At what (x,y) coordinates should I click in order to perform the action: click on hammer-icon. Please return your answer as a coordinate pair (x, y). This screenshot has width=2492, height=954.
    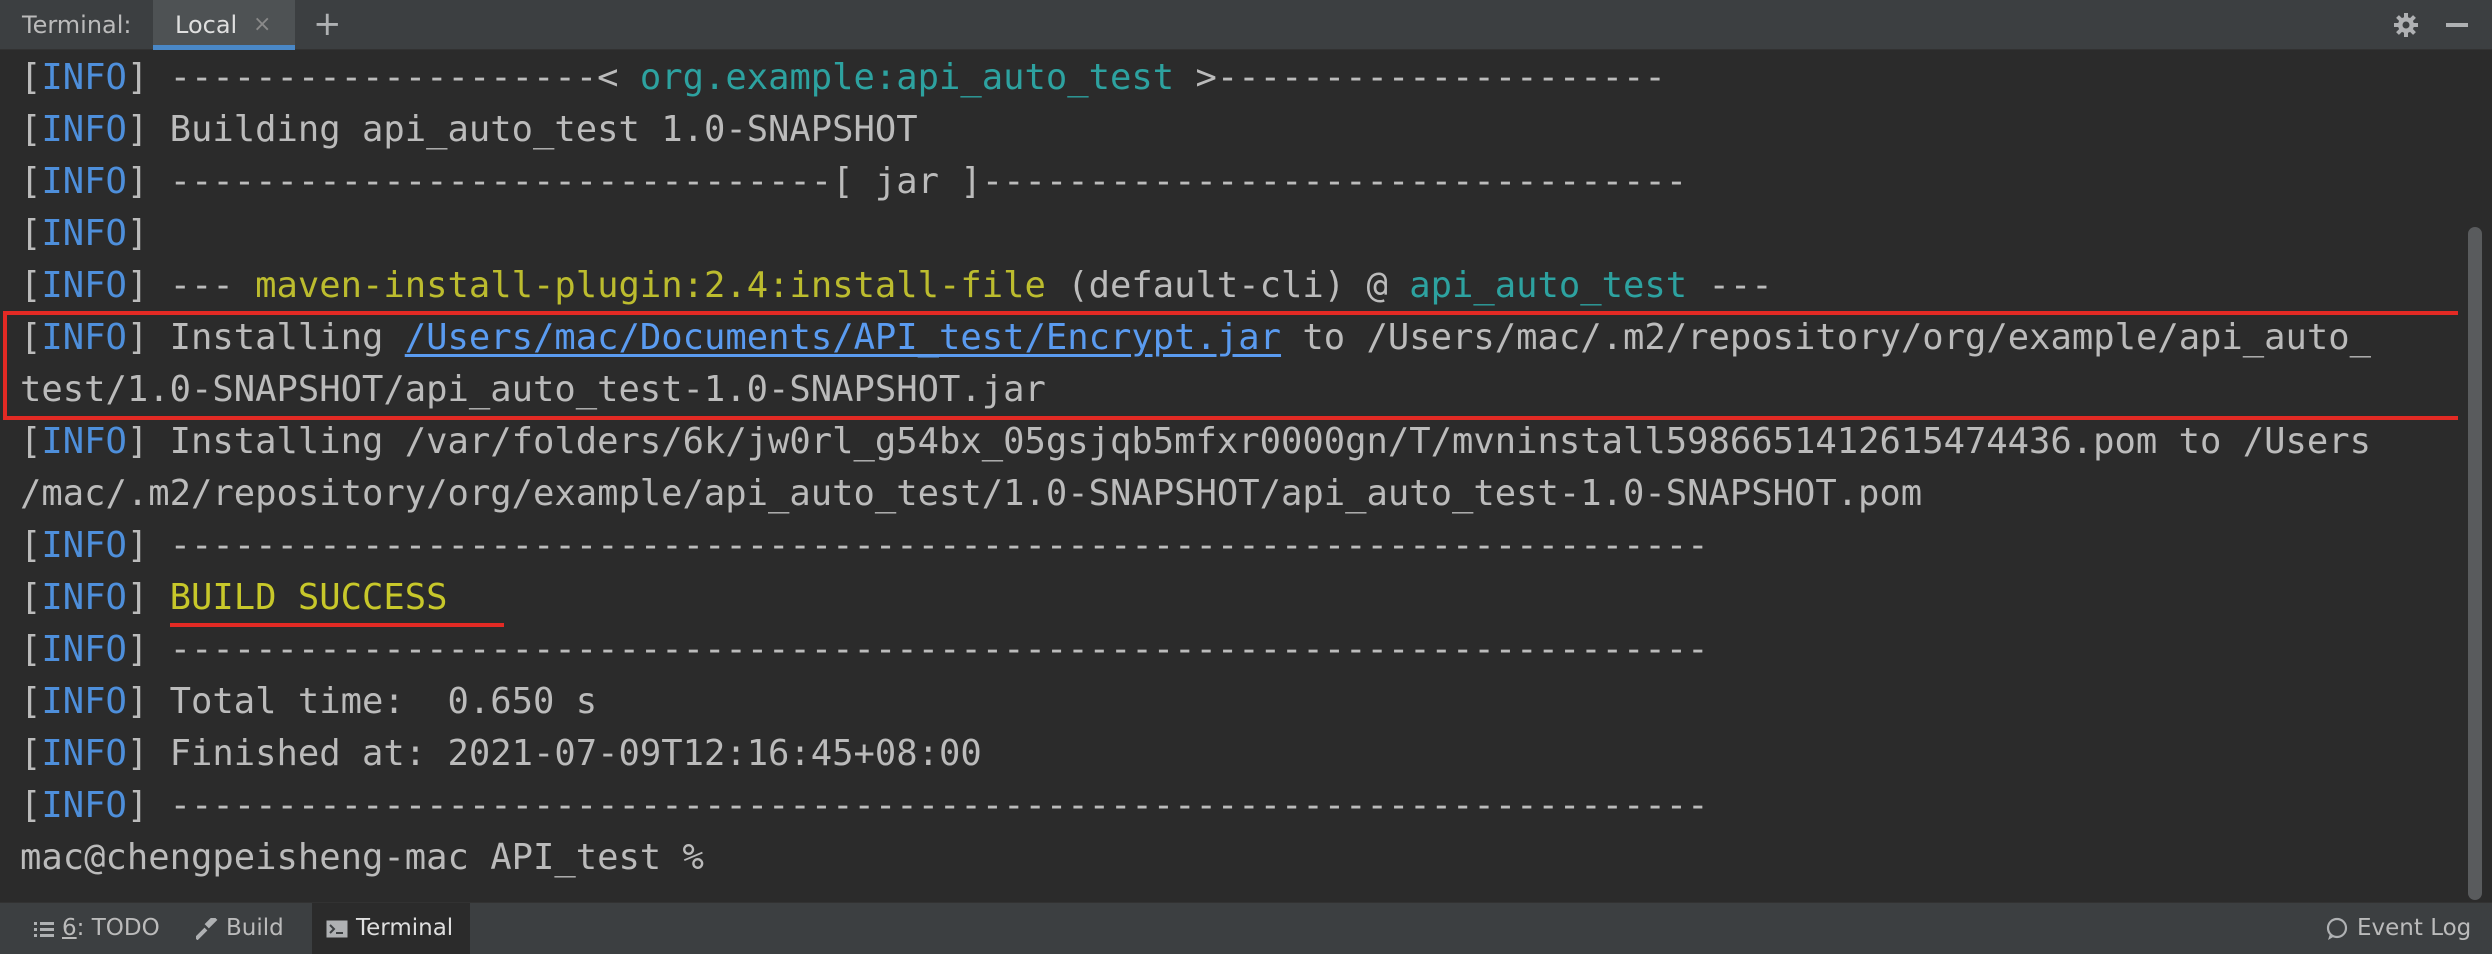
    Looking at the image, I should click on (207, 928).